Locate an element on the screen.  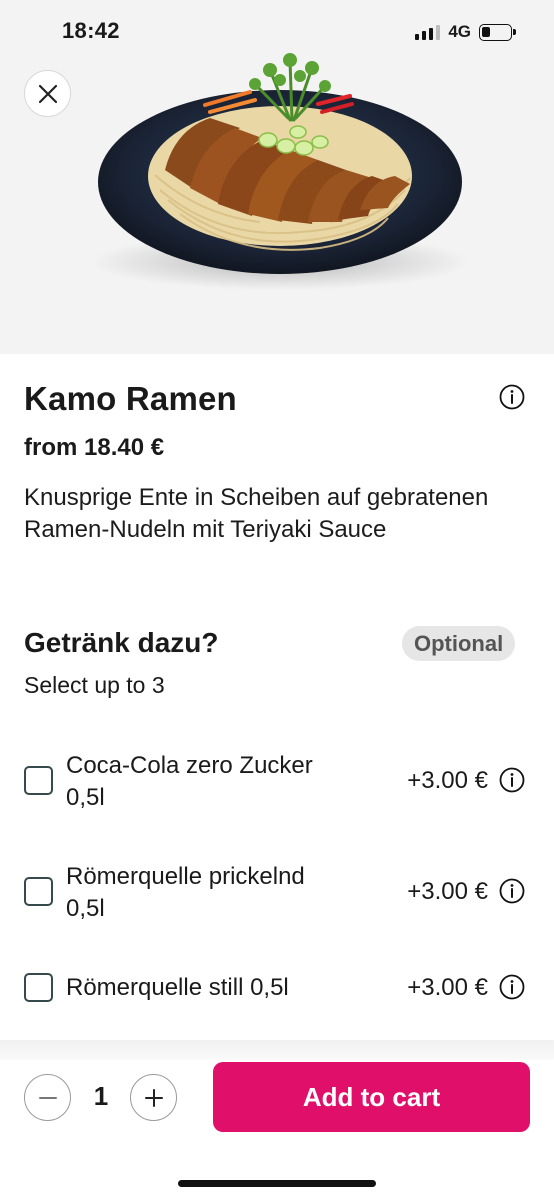
option-group-subtitle: Select up to 3 is located at coordinates (94, 685).